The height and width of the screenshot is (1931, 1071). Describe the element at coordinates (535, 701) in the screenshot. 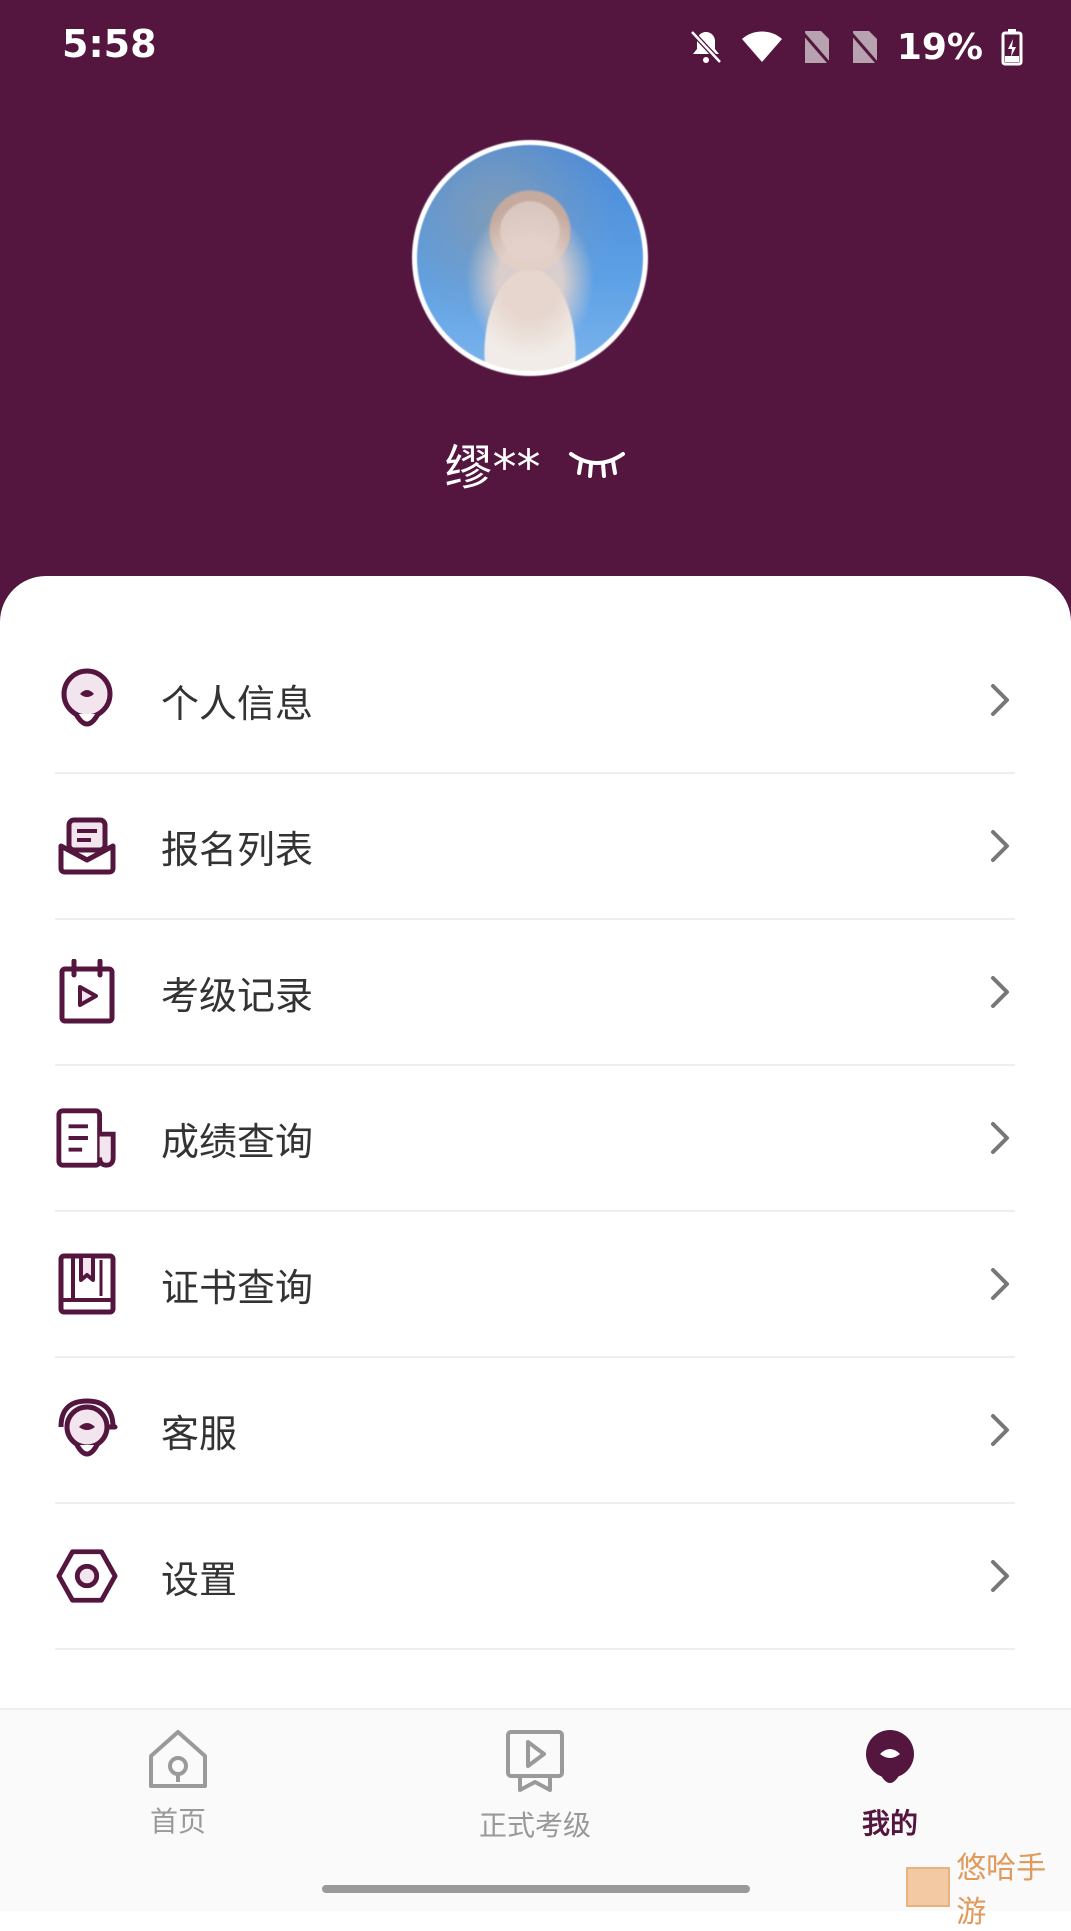

I see `menu-item-personal-info: 个人信息` at that location.